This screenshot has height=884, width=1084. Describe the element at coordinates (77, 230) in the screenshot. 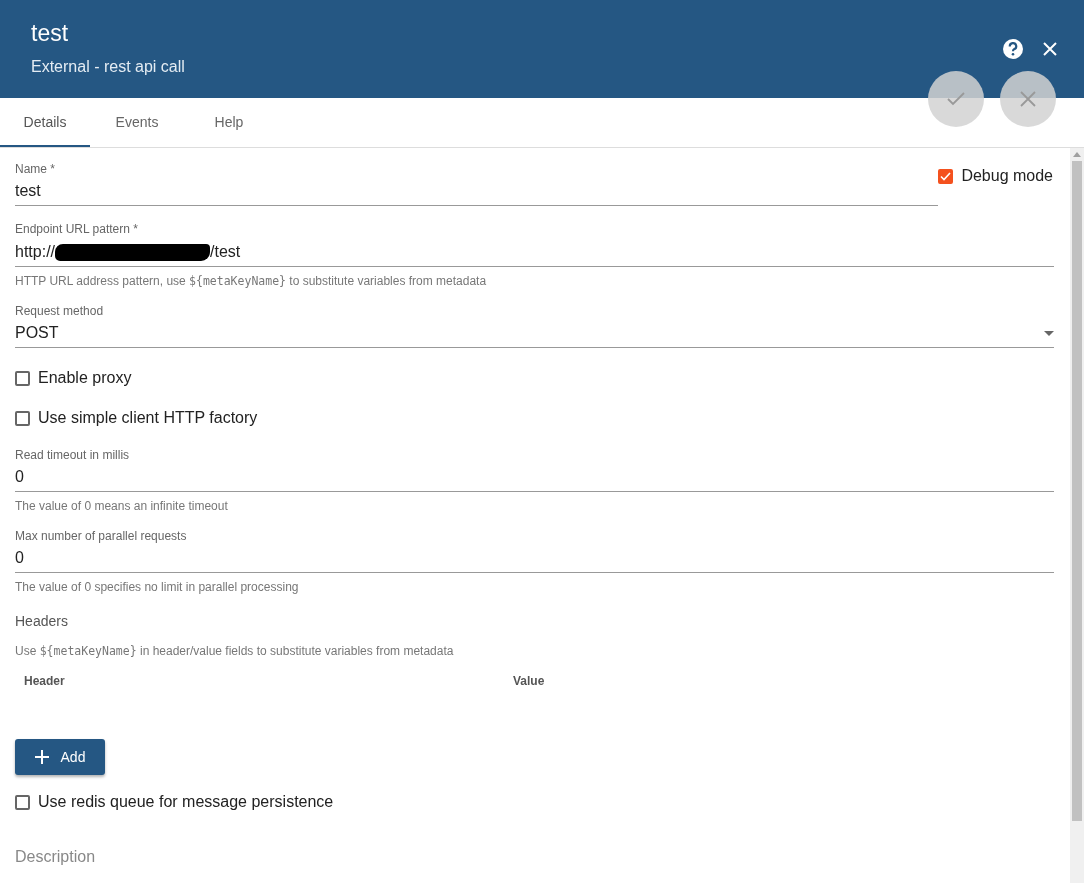

I see `field-label: Endpoint URL pattern *` at that location.